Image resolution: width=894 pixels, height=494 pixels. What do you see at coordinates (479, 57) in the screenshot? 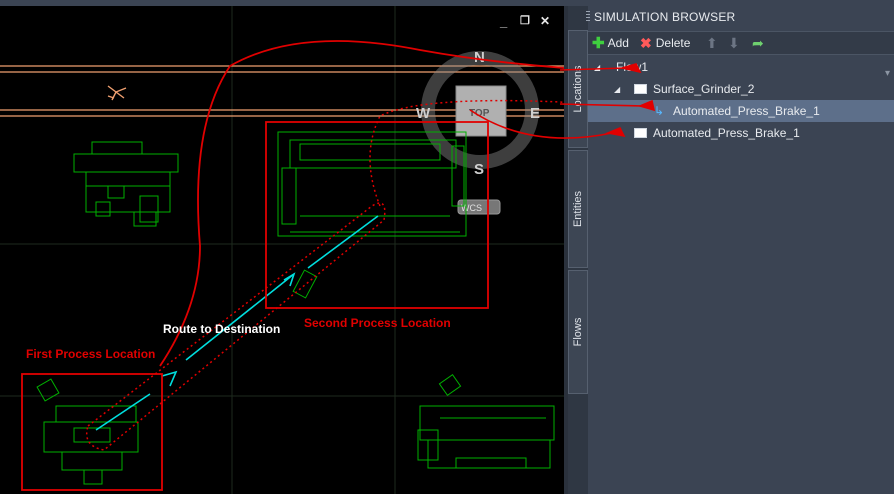
I see `compass-north: N` at bounding box center [479, 57].